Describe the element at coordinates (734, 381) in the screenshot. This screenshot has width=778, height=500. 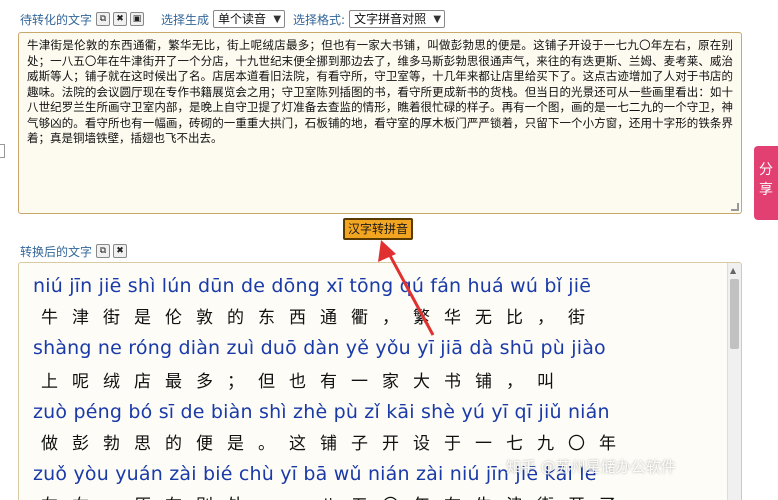
I see `vertical-scrollbar: ▲` at that location.